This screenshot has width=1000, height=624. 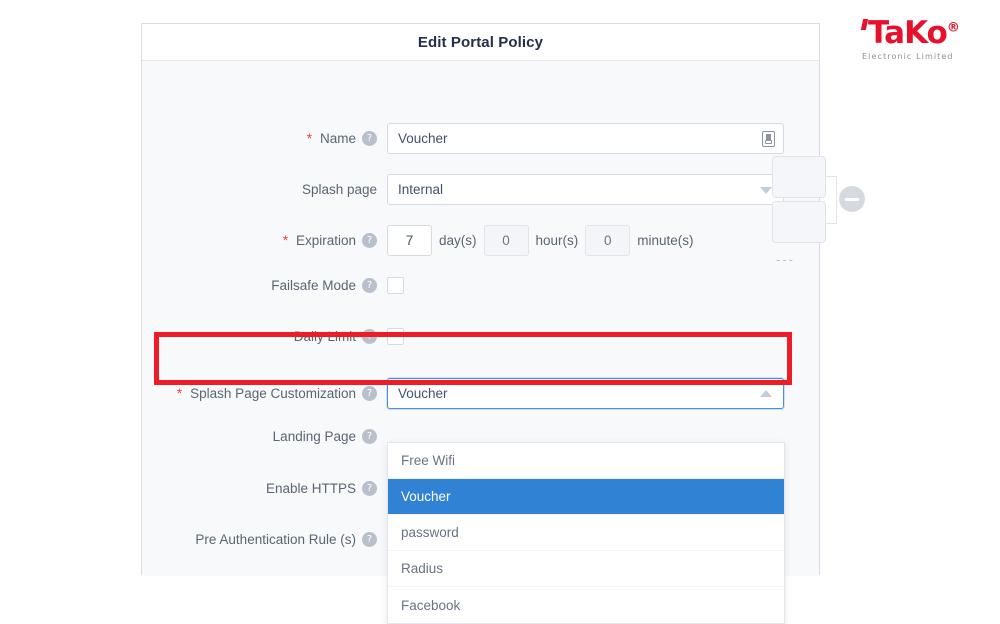 I want to click on help-icon-daily-limit: ?, so click(x=369, y=336).